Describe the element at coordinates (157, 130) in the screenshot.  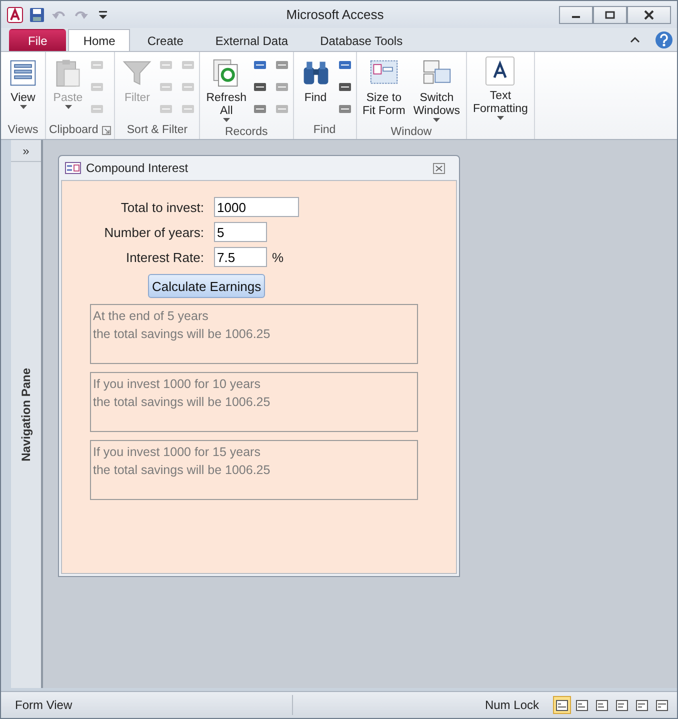
I see `group-label: Sort & Filter` at that location.